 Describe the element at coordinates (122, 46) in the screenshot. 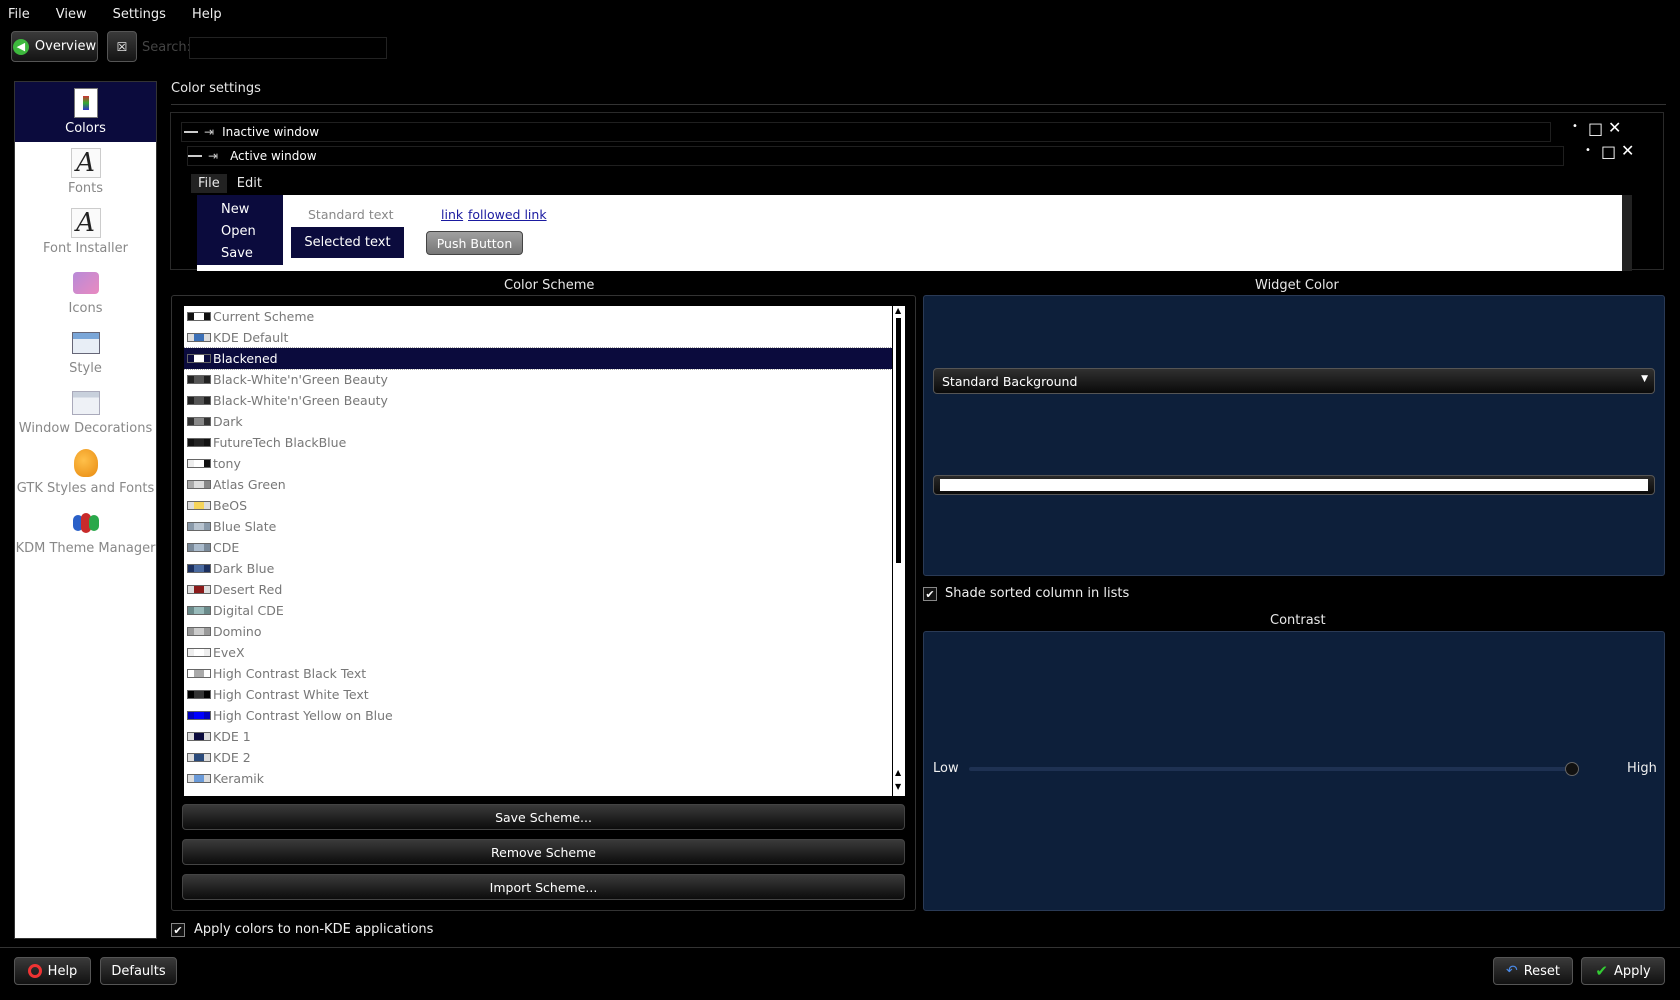

I see `clear-search-button: ☒` at that location.